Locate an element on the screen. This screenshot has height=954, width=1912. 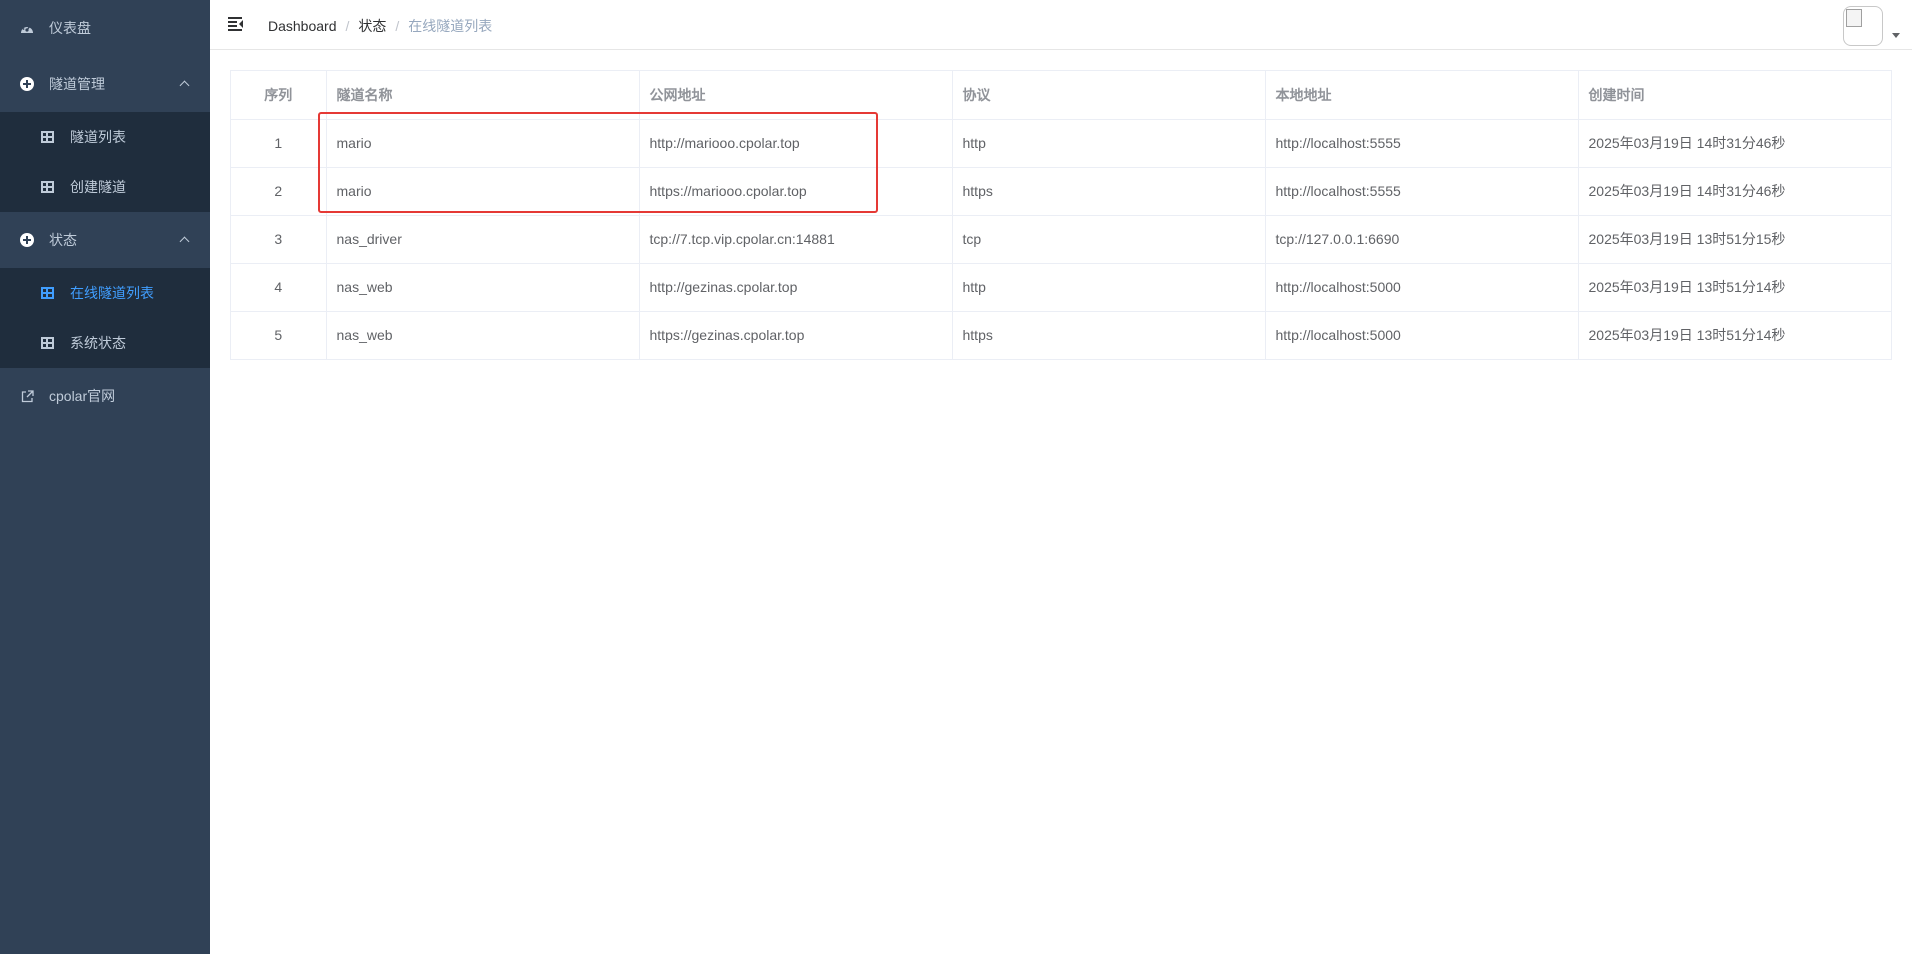
sidebar-item-label: 系统状态 is located at coordinates (98, 343).